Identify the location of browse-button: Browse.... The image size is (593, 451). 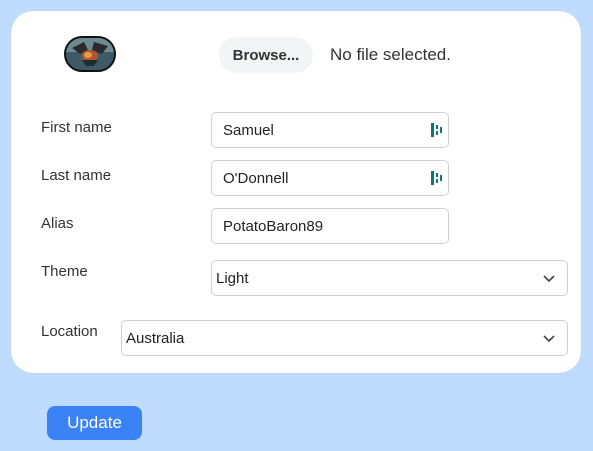
(266, 55).